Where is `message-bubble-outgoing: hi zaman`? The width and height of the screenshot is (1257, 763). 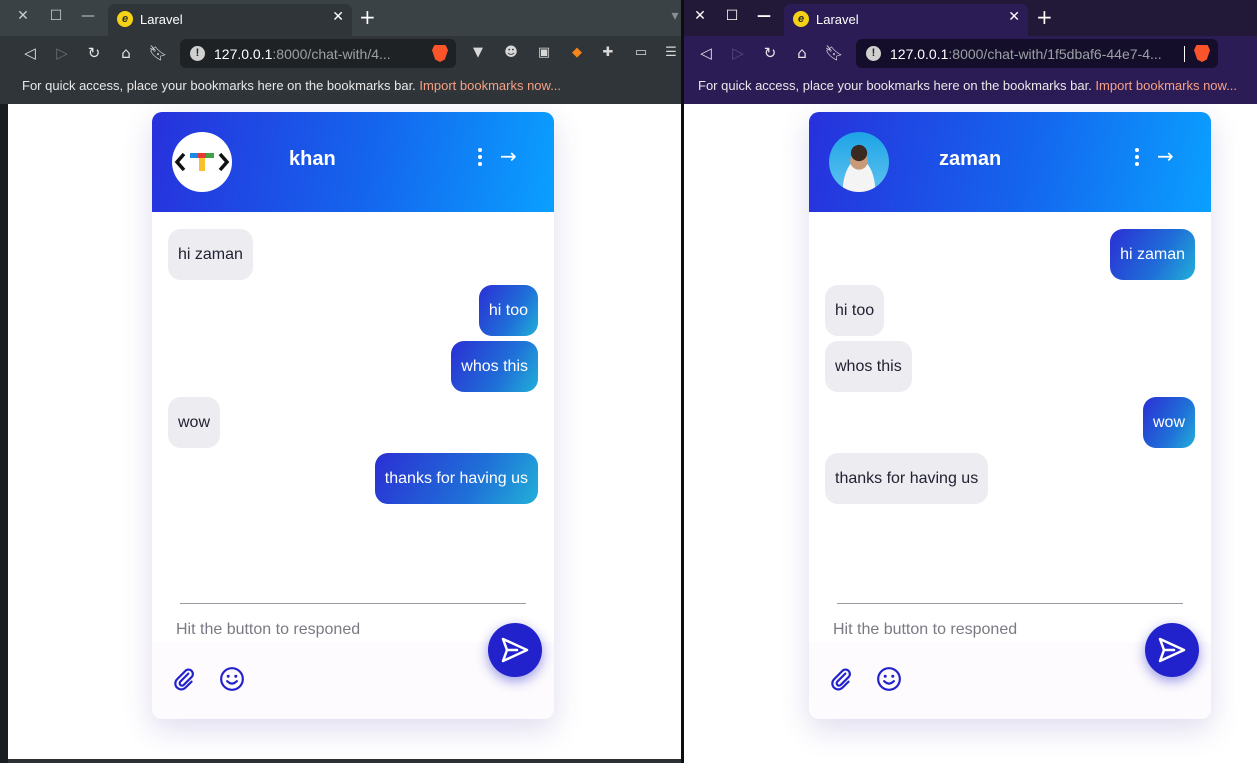 message-bubble-outgoing: hi zaman is located at coordinates (1152, 254).